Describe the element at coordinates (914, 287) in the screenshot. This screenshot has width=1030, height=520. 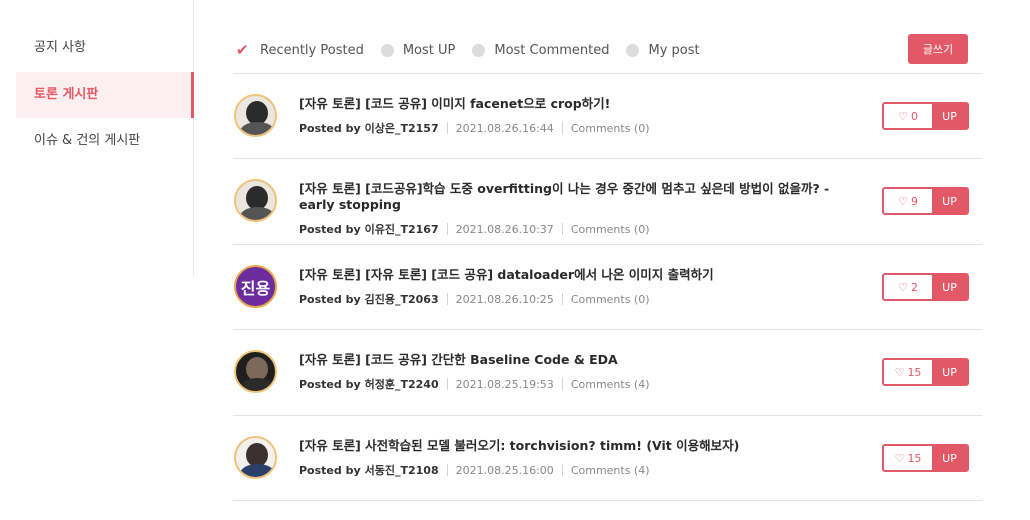
I see `like-count: 2` at that location.